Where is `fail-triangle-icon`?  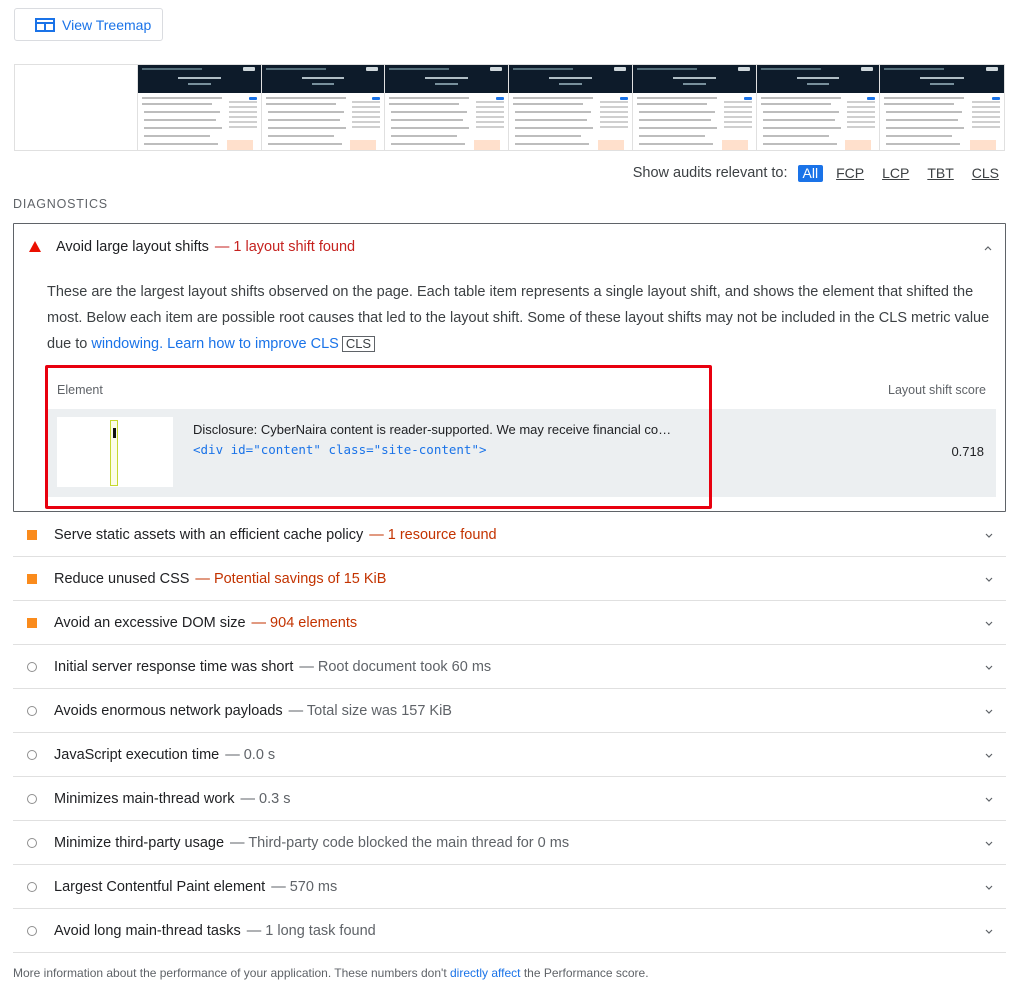 fail-triangle-icon is located at coordinates (35, 246).